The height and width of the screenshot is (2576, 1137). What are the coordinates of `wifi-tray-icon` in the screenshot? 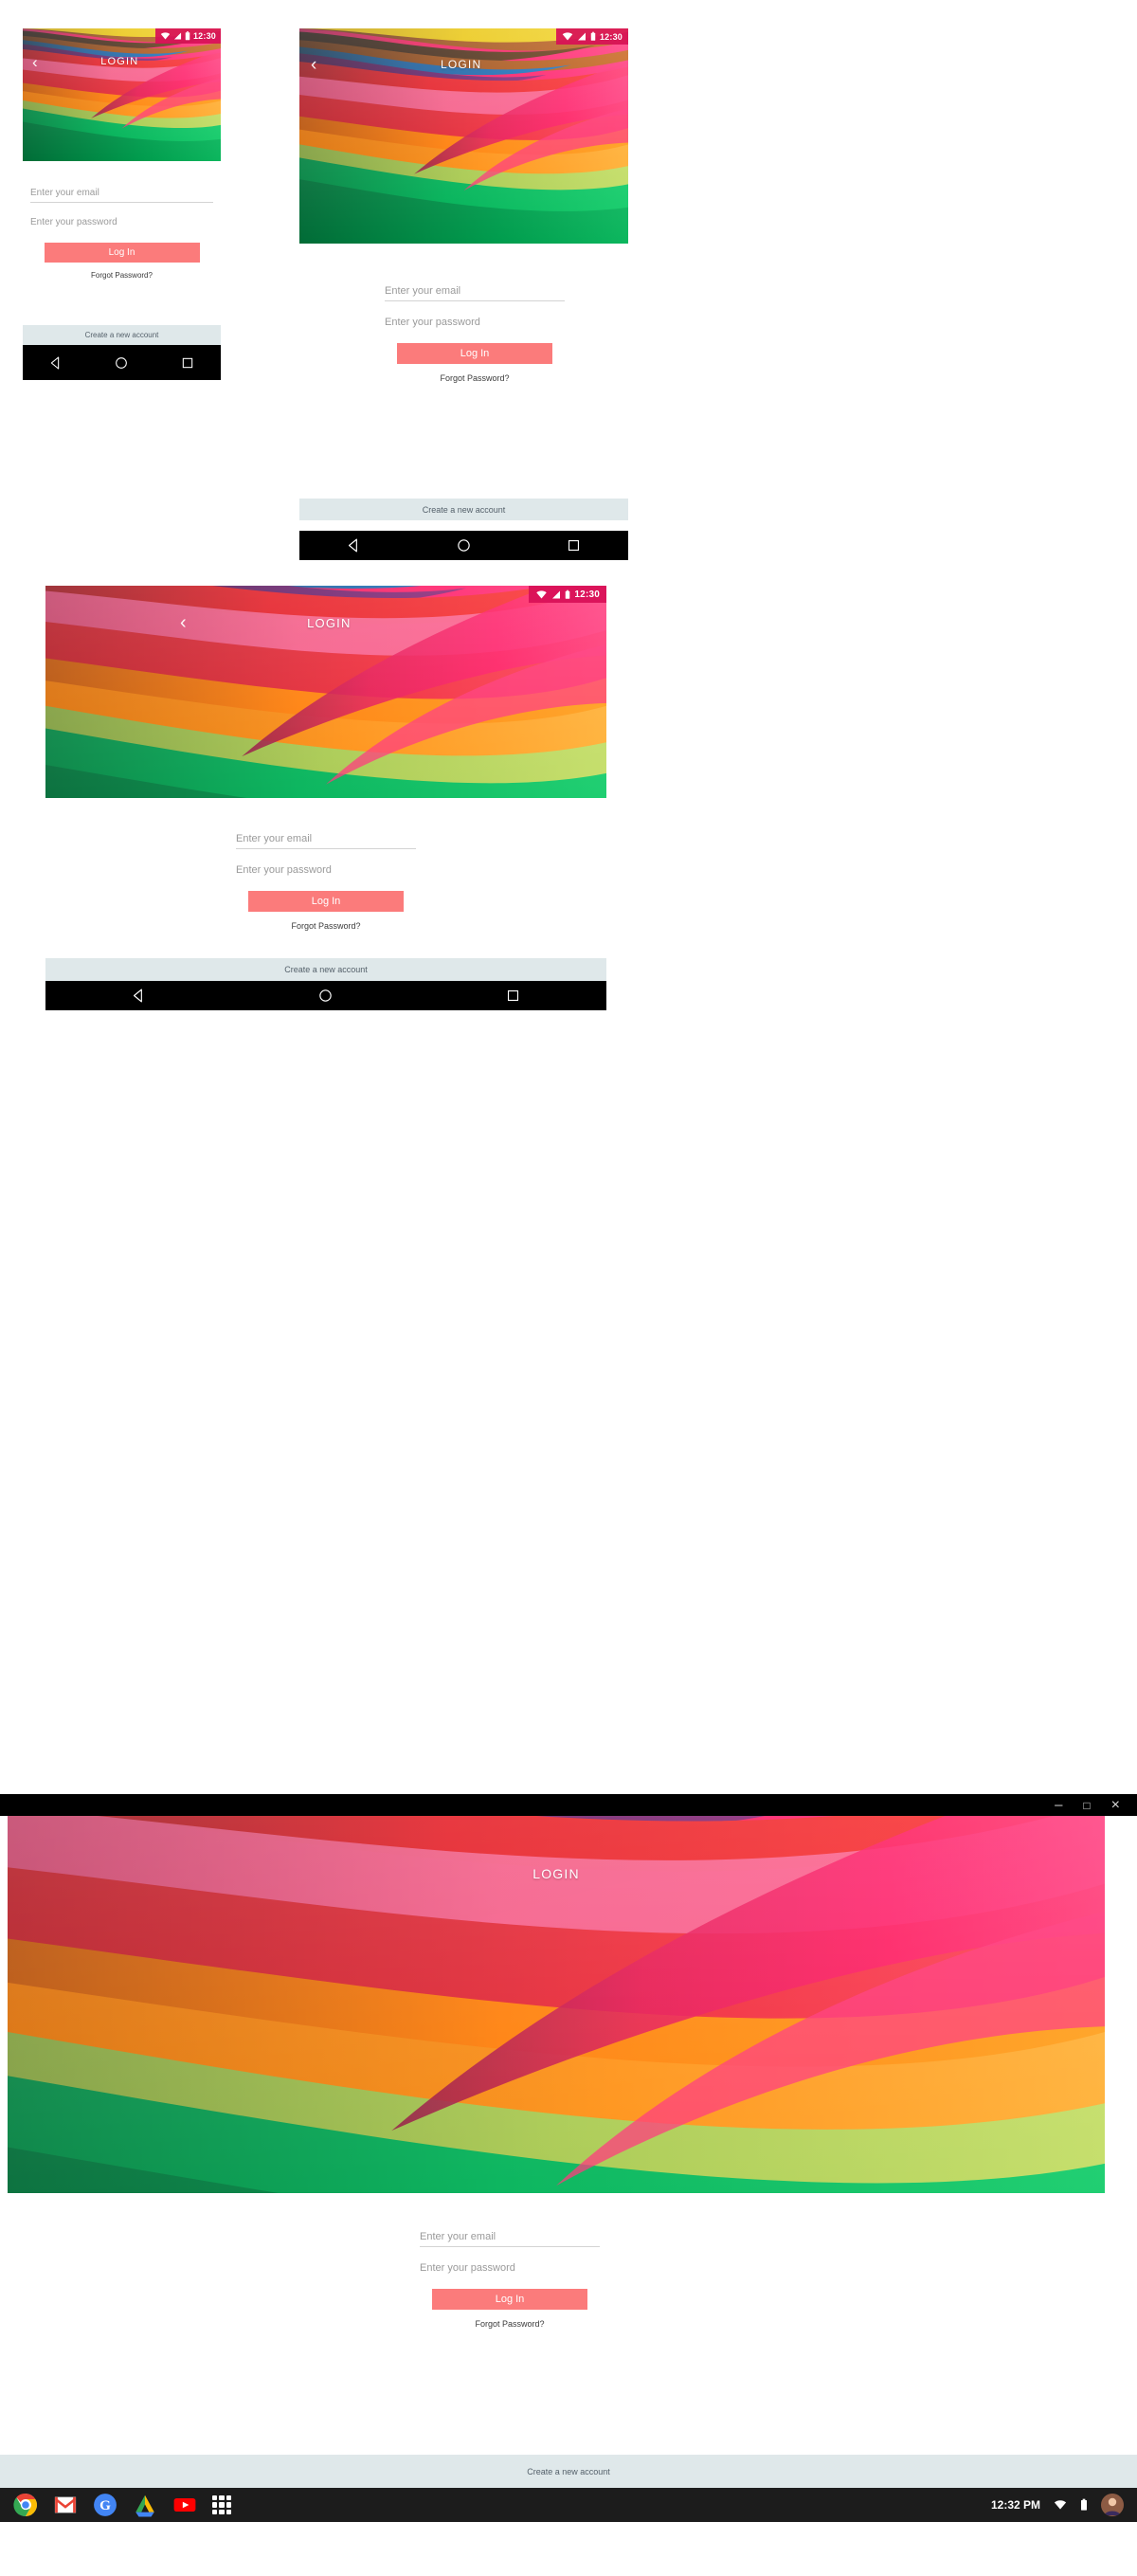 It's located at (1060, 2505).